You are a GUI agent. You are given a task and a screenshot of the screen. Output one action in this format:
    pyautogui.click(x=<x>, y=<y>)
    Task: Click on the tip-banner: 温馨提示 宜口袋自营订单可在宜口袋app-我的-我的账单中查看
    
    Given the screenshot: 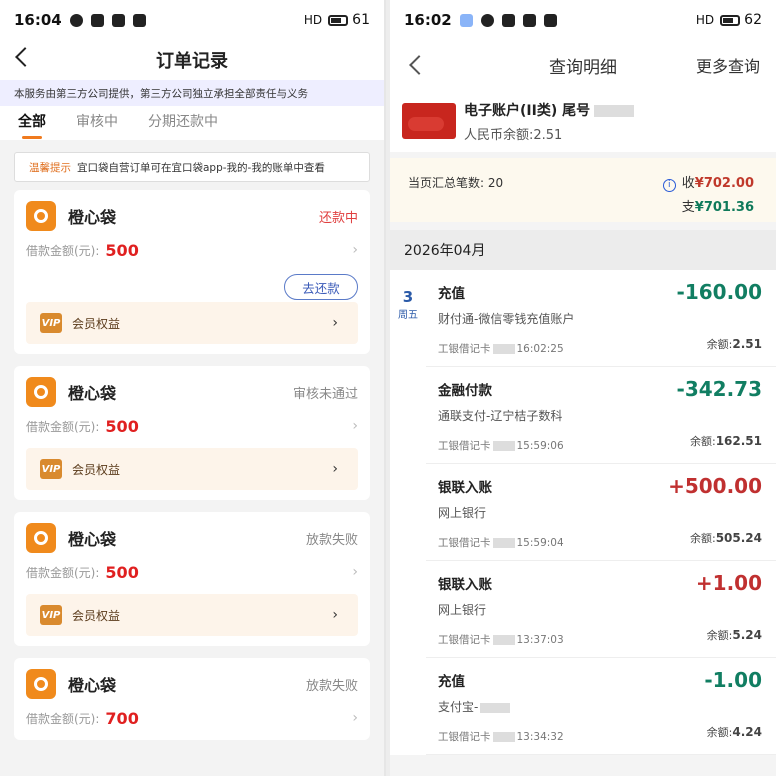 What is the action you would take?
    pyautogui.click(x=192, y=167)
    